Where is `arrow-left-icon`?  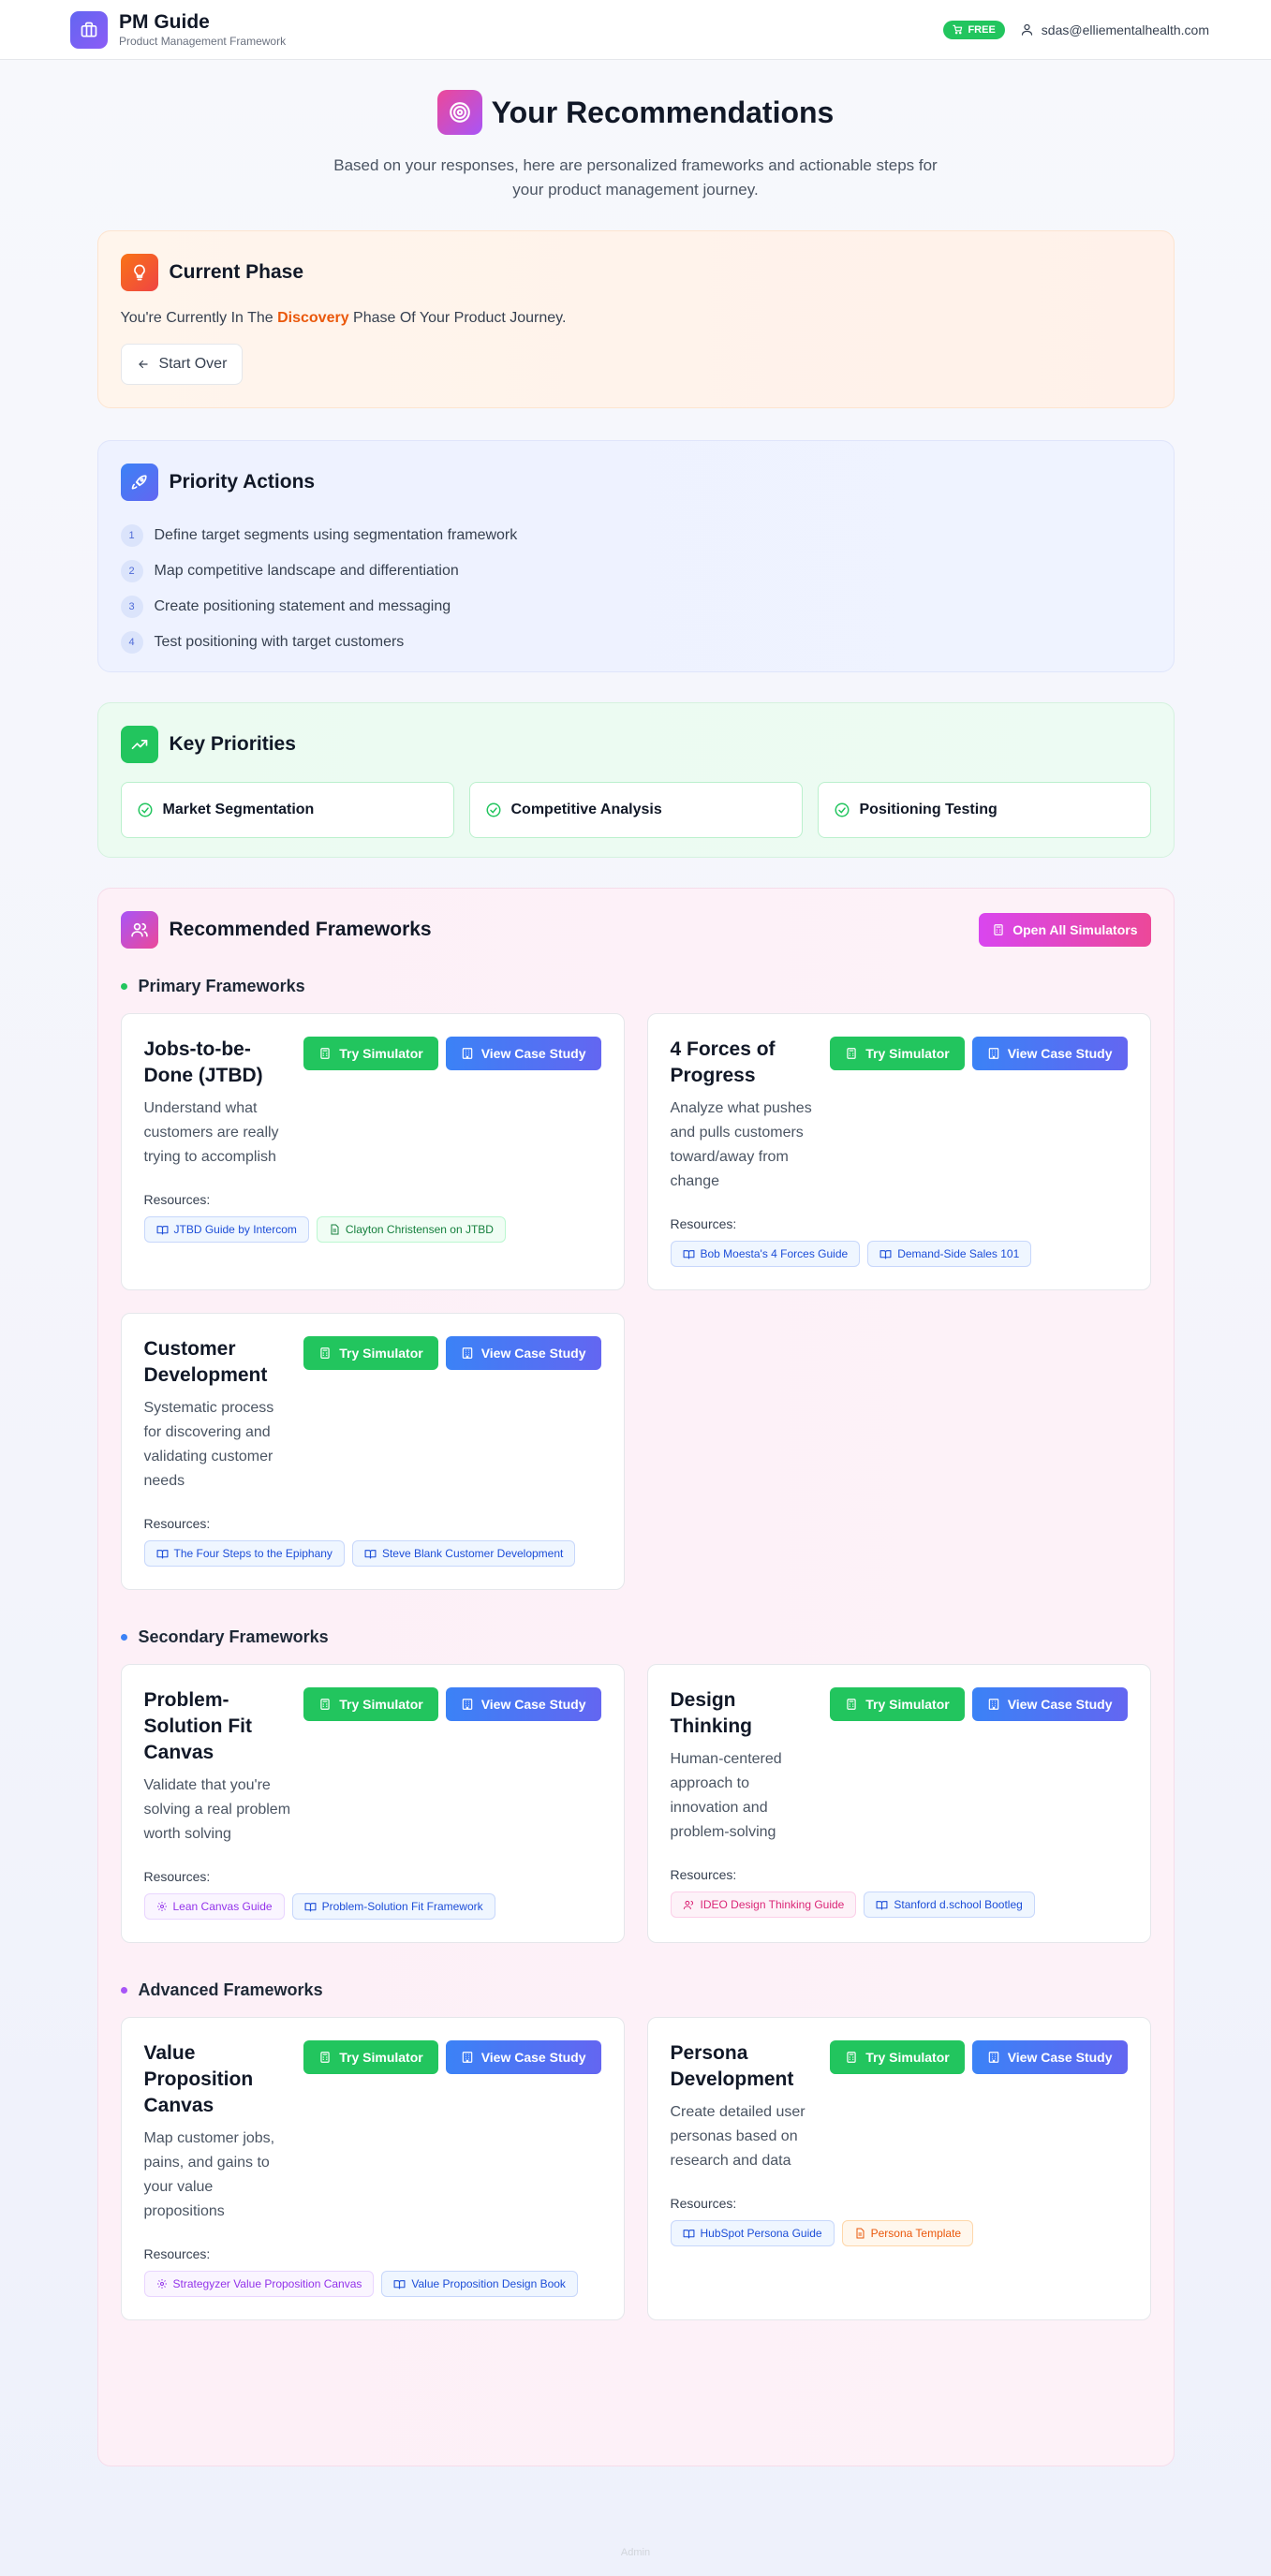 arrow-left-icon is located at coordinates (143, 364).